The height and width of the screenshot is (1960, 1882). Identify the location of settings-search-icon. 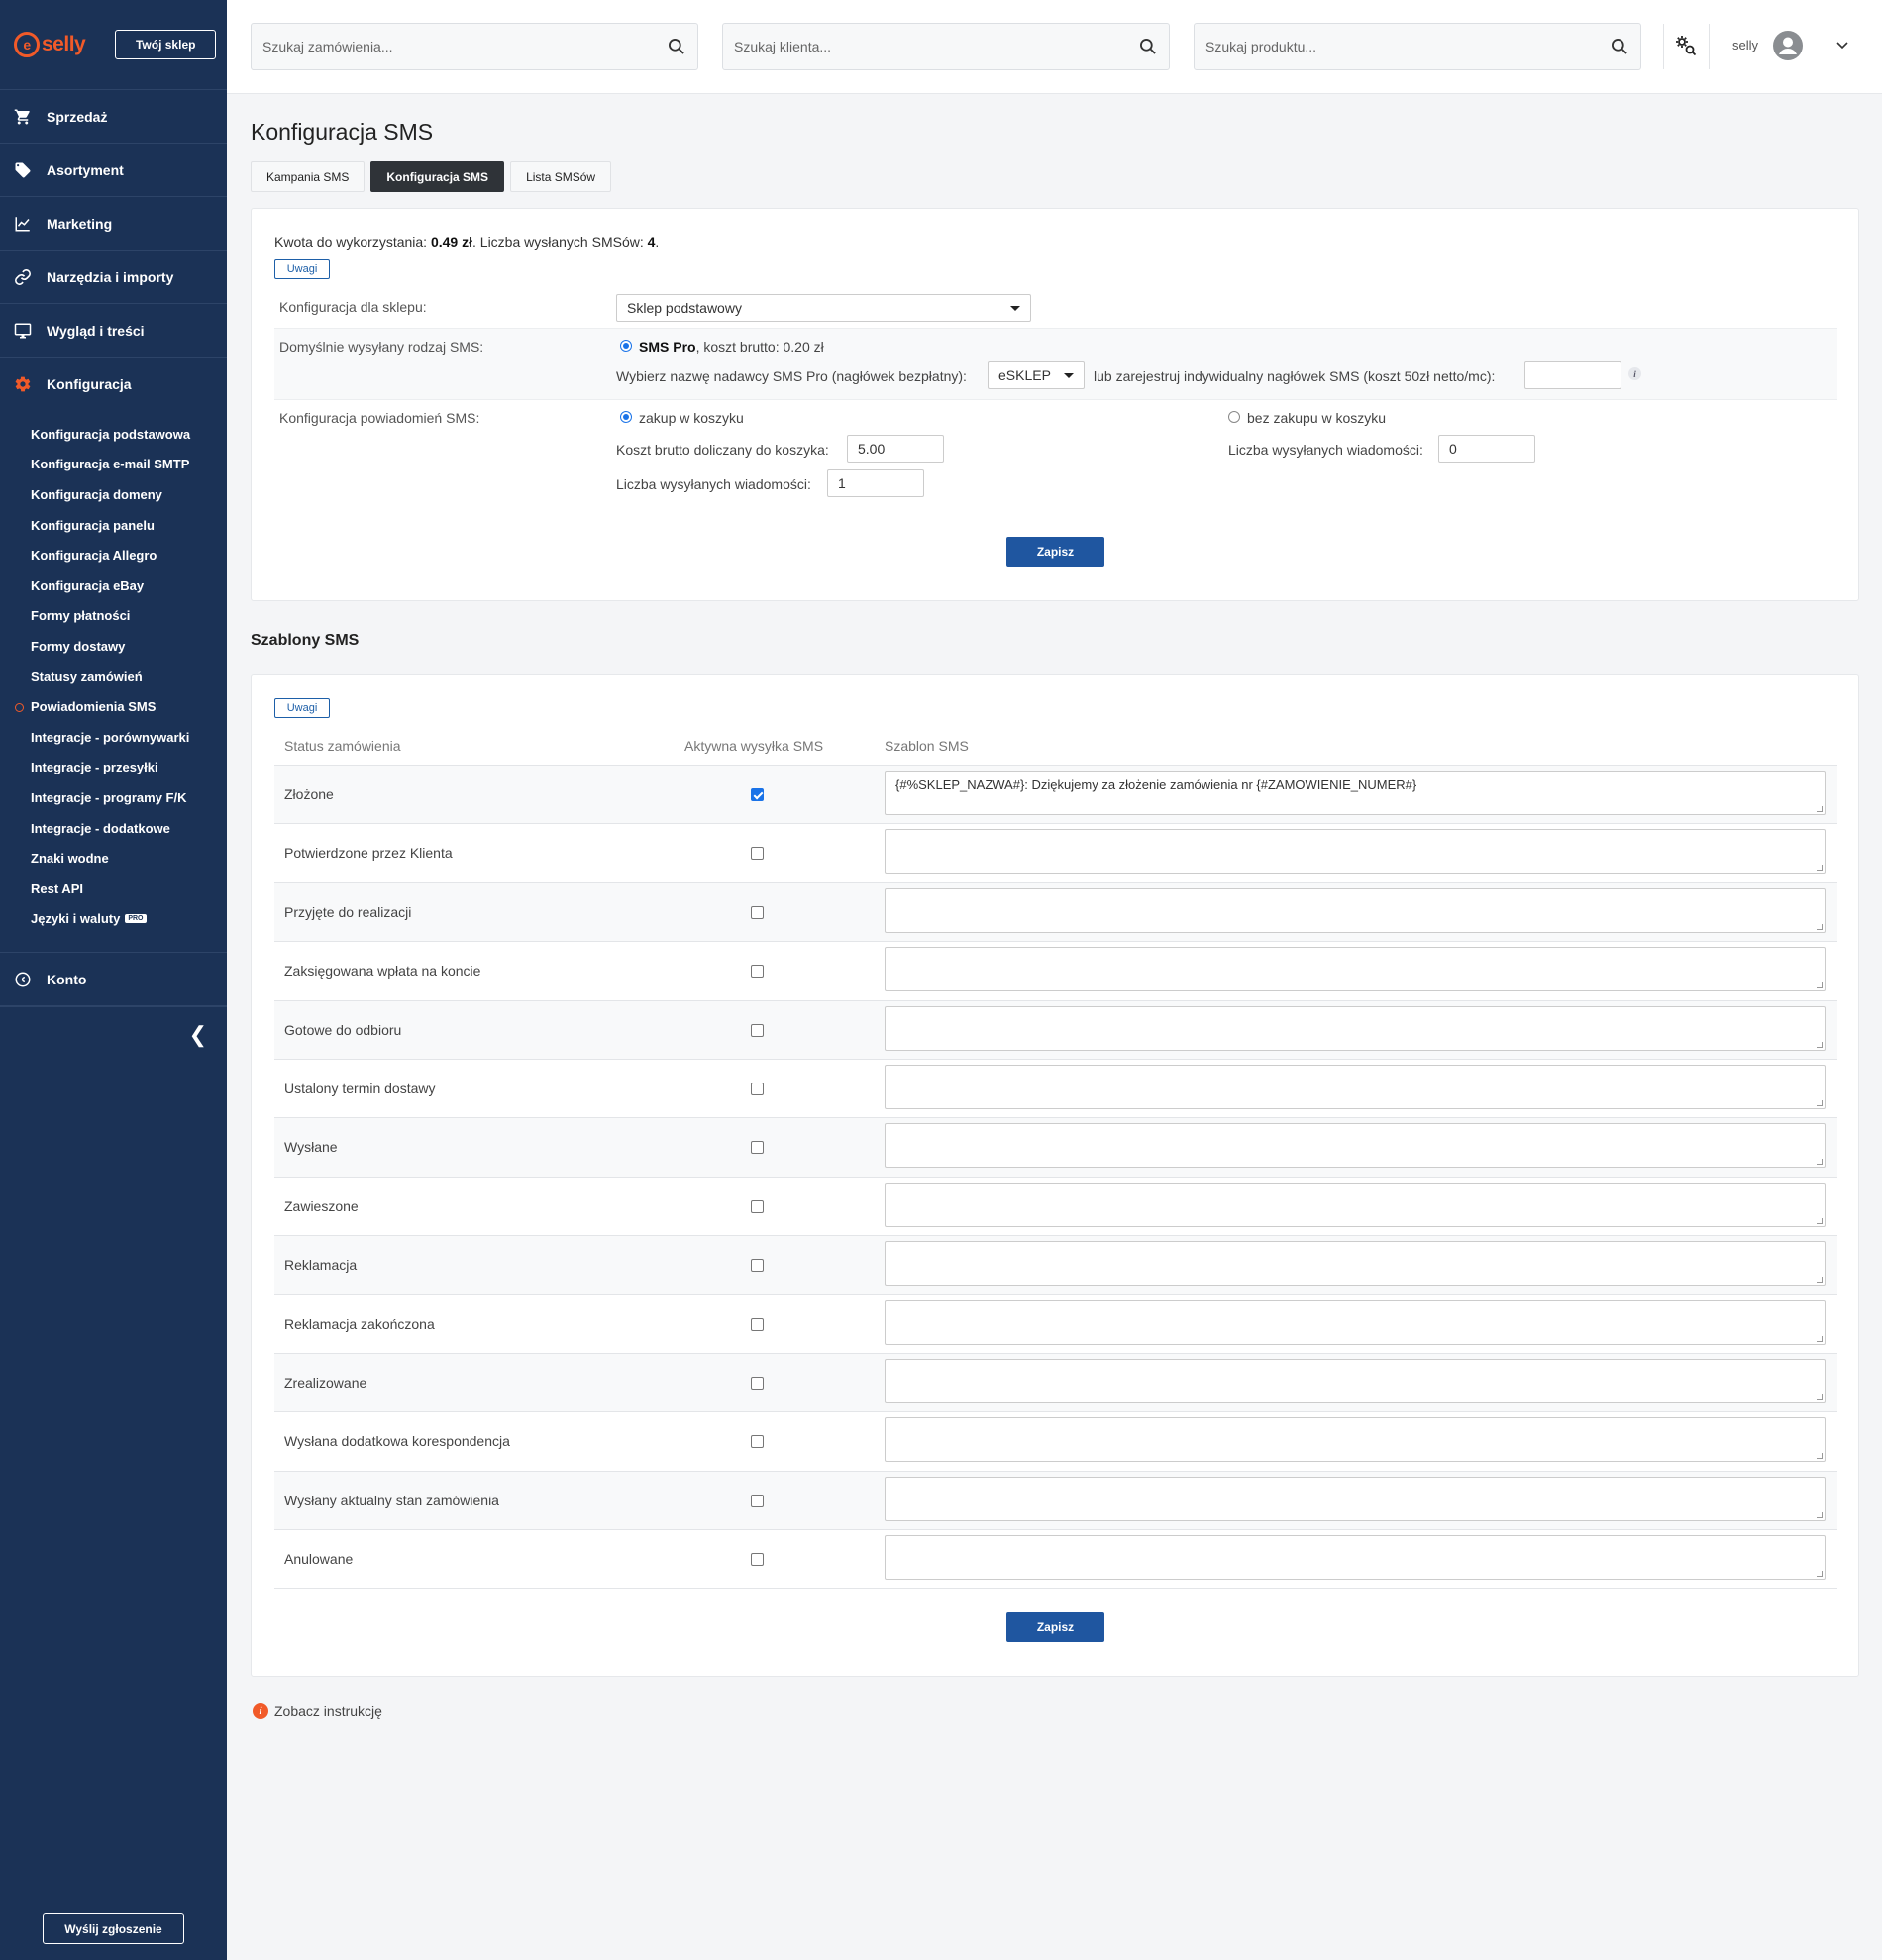
(1686, 46).